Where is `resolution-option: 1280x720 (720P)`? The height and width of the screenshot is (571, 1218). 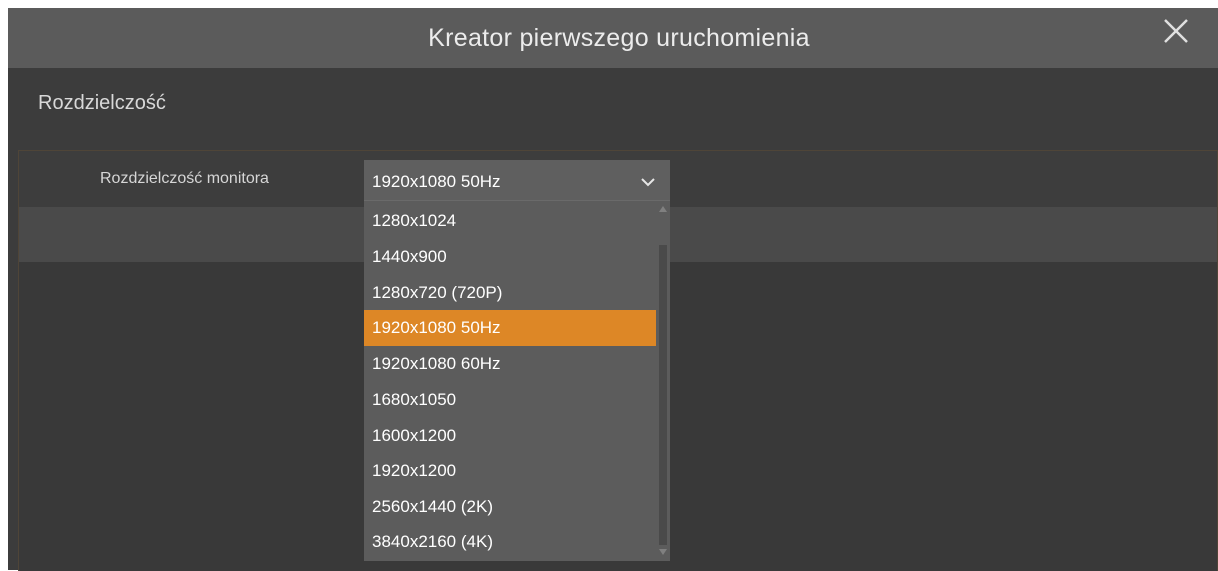 resolution-option: 1280x720 (720P) is located at coordinates (510, 293).